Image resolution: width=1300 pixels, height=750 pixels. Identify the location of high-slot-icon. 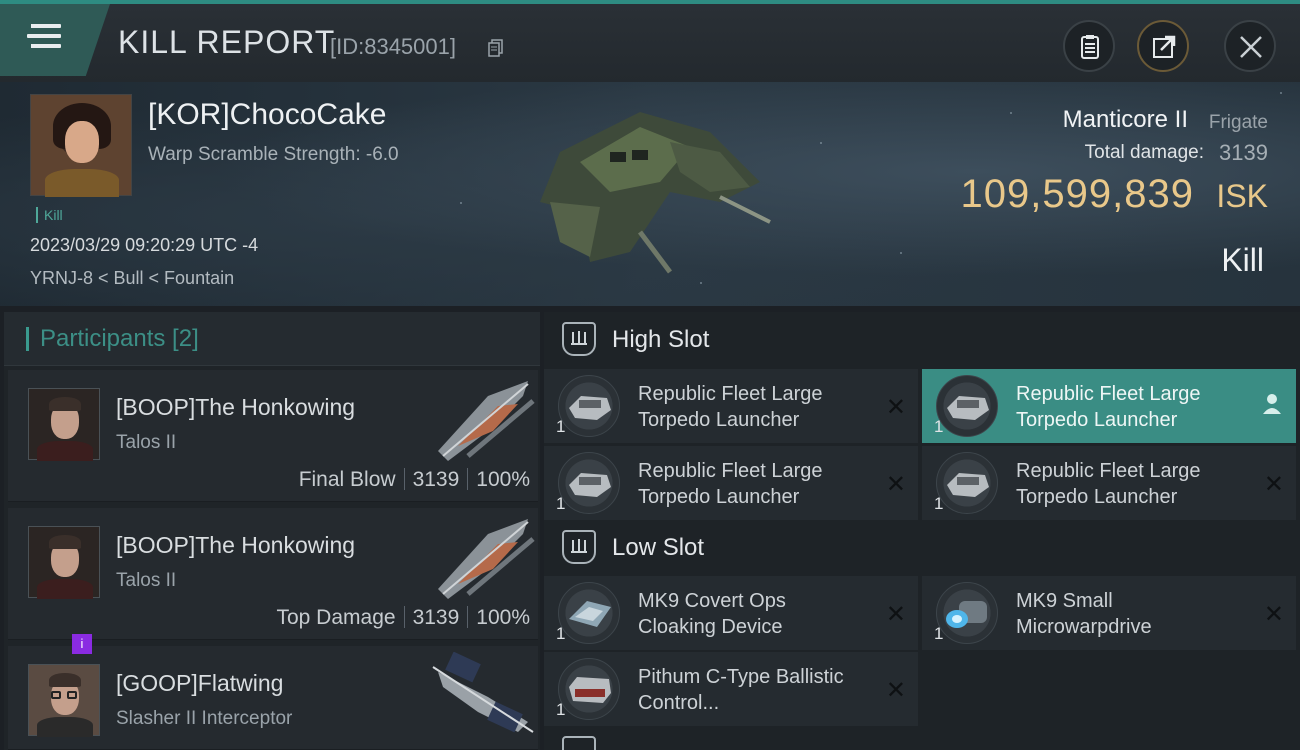
(579, 339).